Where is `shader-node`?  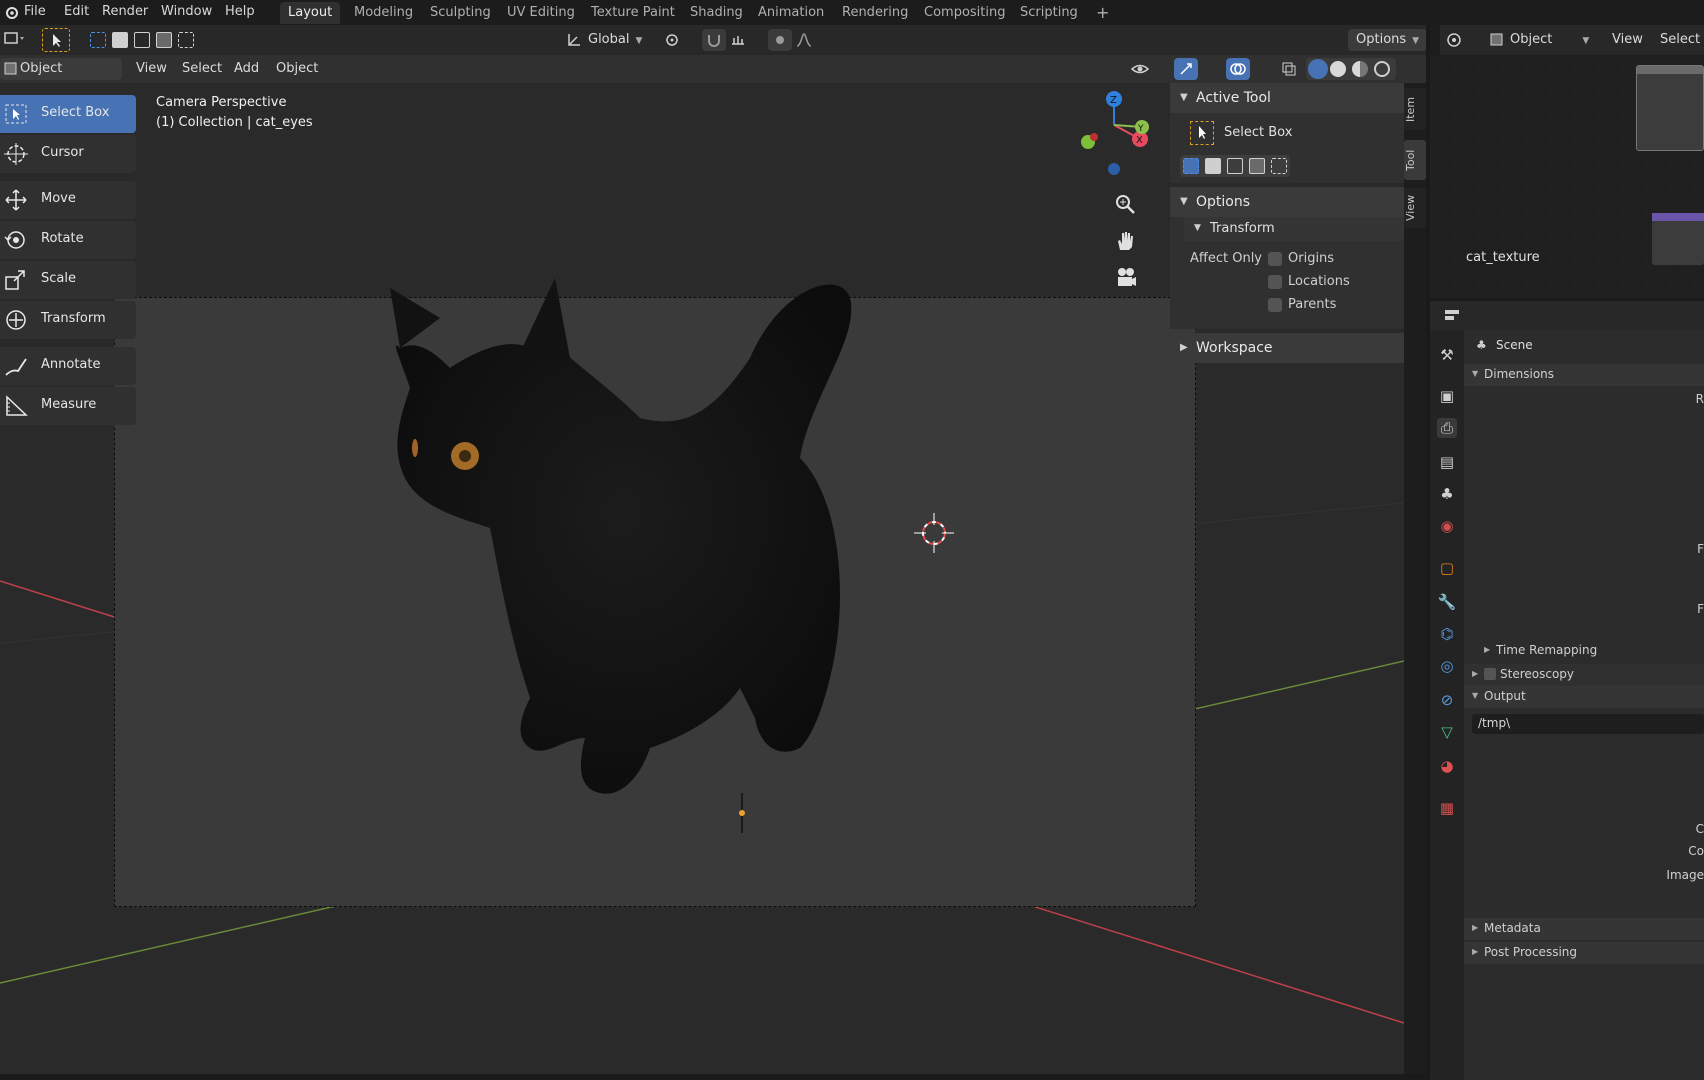 shader-node is located at coordinates (1678, 239).